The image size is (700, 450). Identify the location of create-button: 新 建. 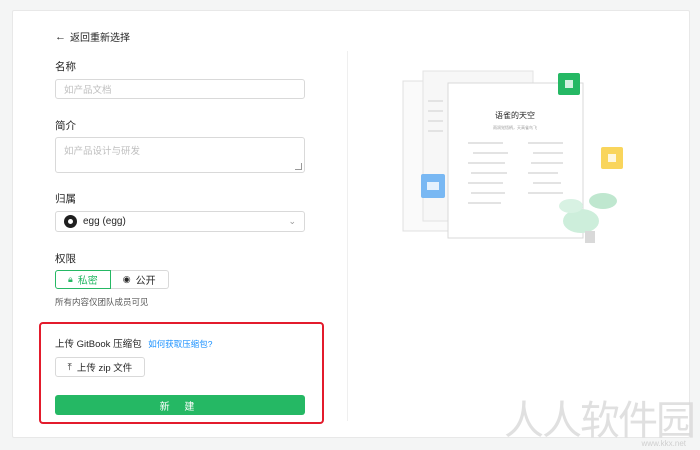
(180, 405).